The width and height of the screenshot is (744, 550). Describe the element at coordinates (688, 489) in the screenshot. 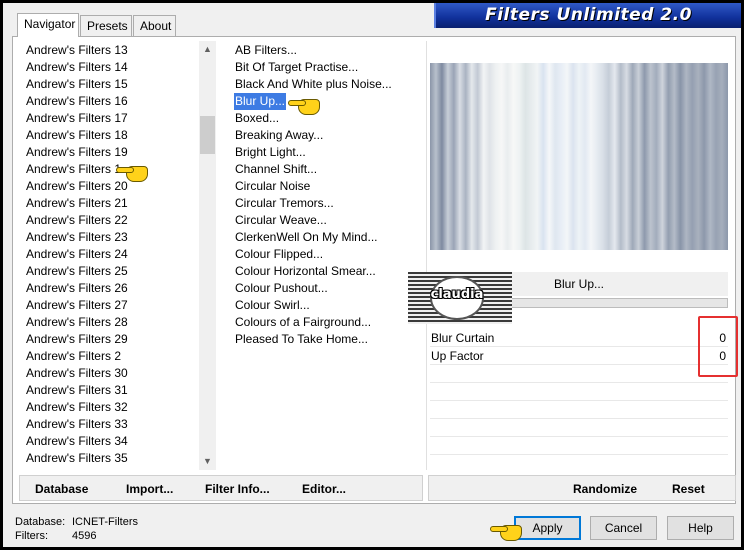

I see `reset-button: Reset` at that location.